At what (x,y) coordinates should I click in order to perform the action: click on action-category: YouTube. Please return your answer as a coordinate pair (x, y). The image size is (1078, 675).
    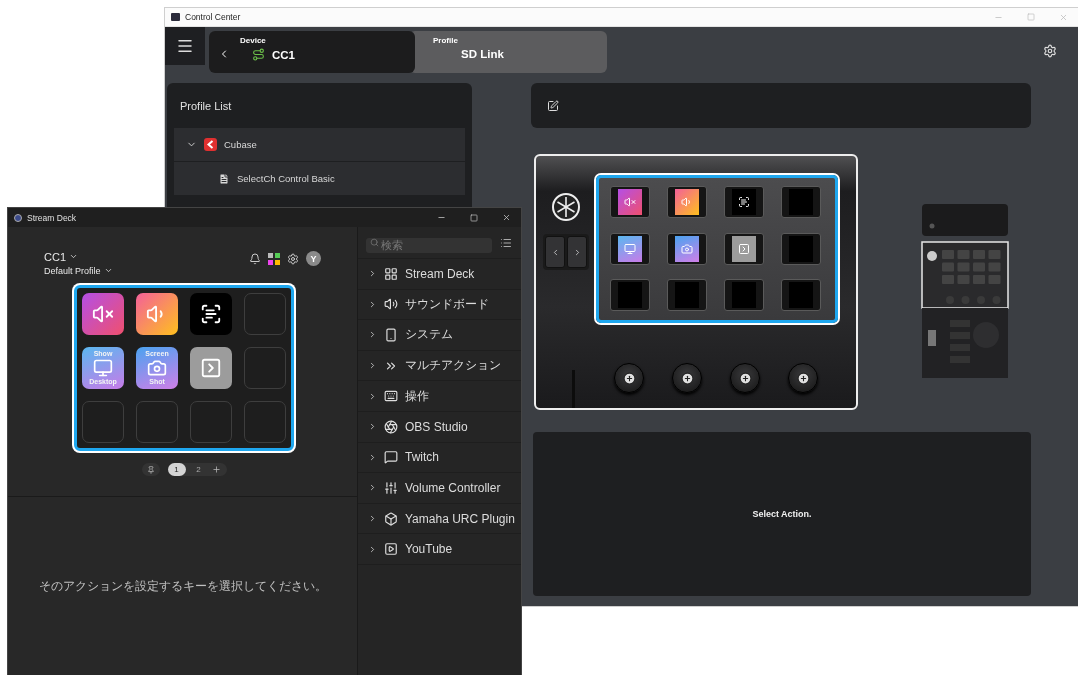
    Looking at the image, I should click on (439, 549).